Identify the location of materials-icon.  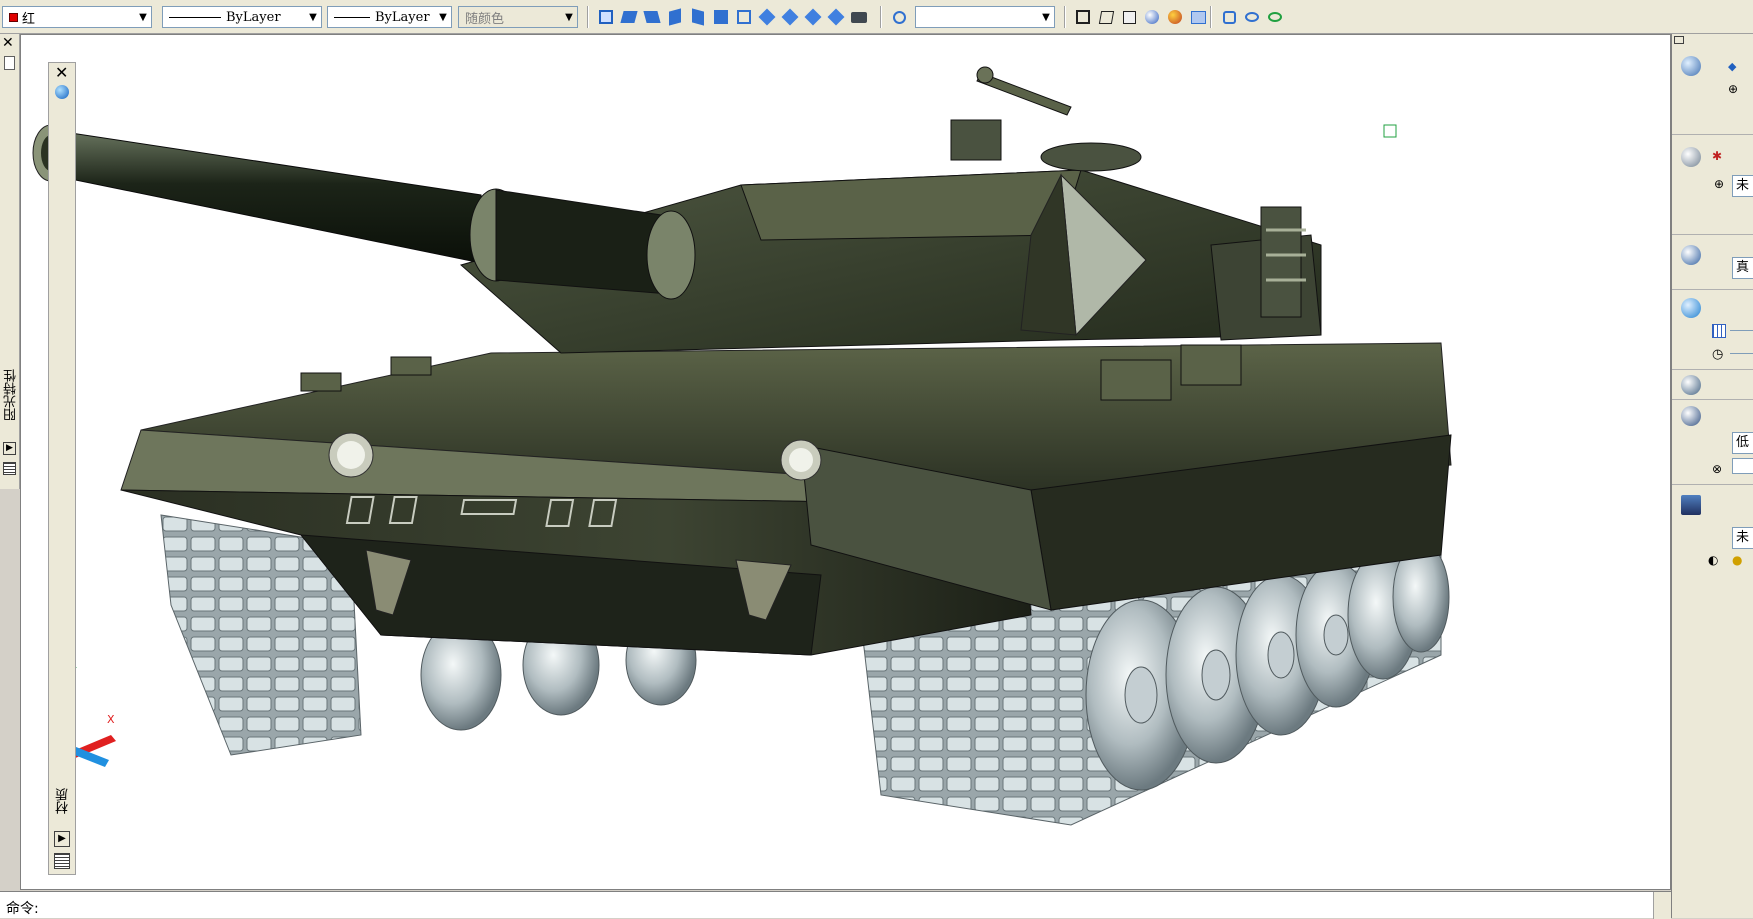
(1691, 385).